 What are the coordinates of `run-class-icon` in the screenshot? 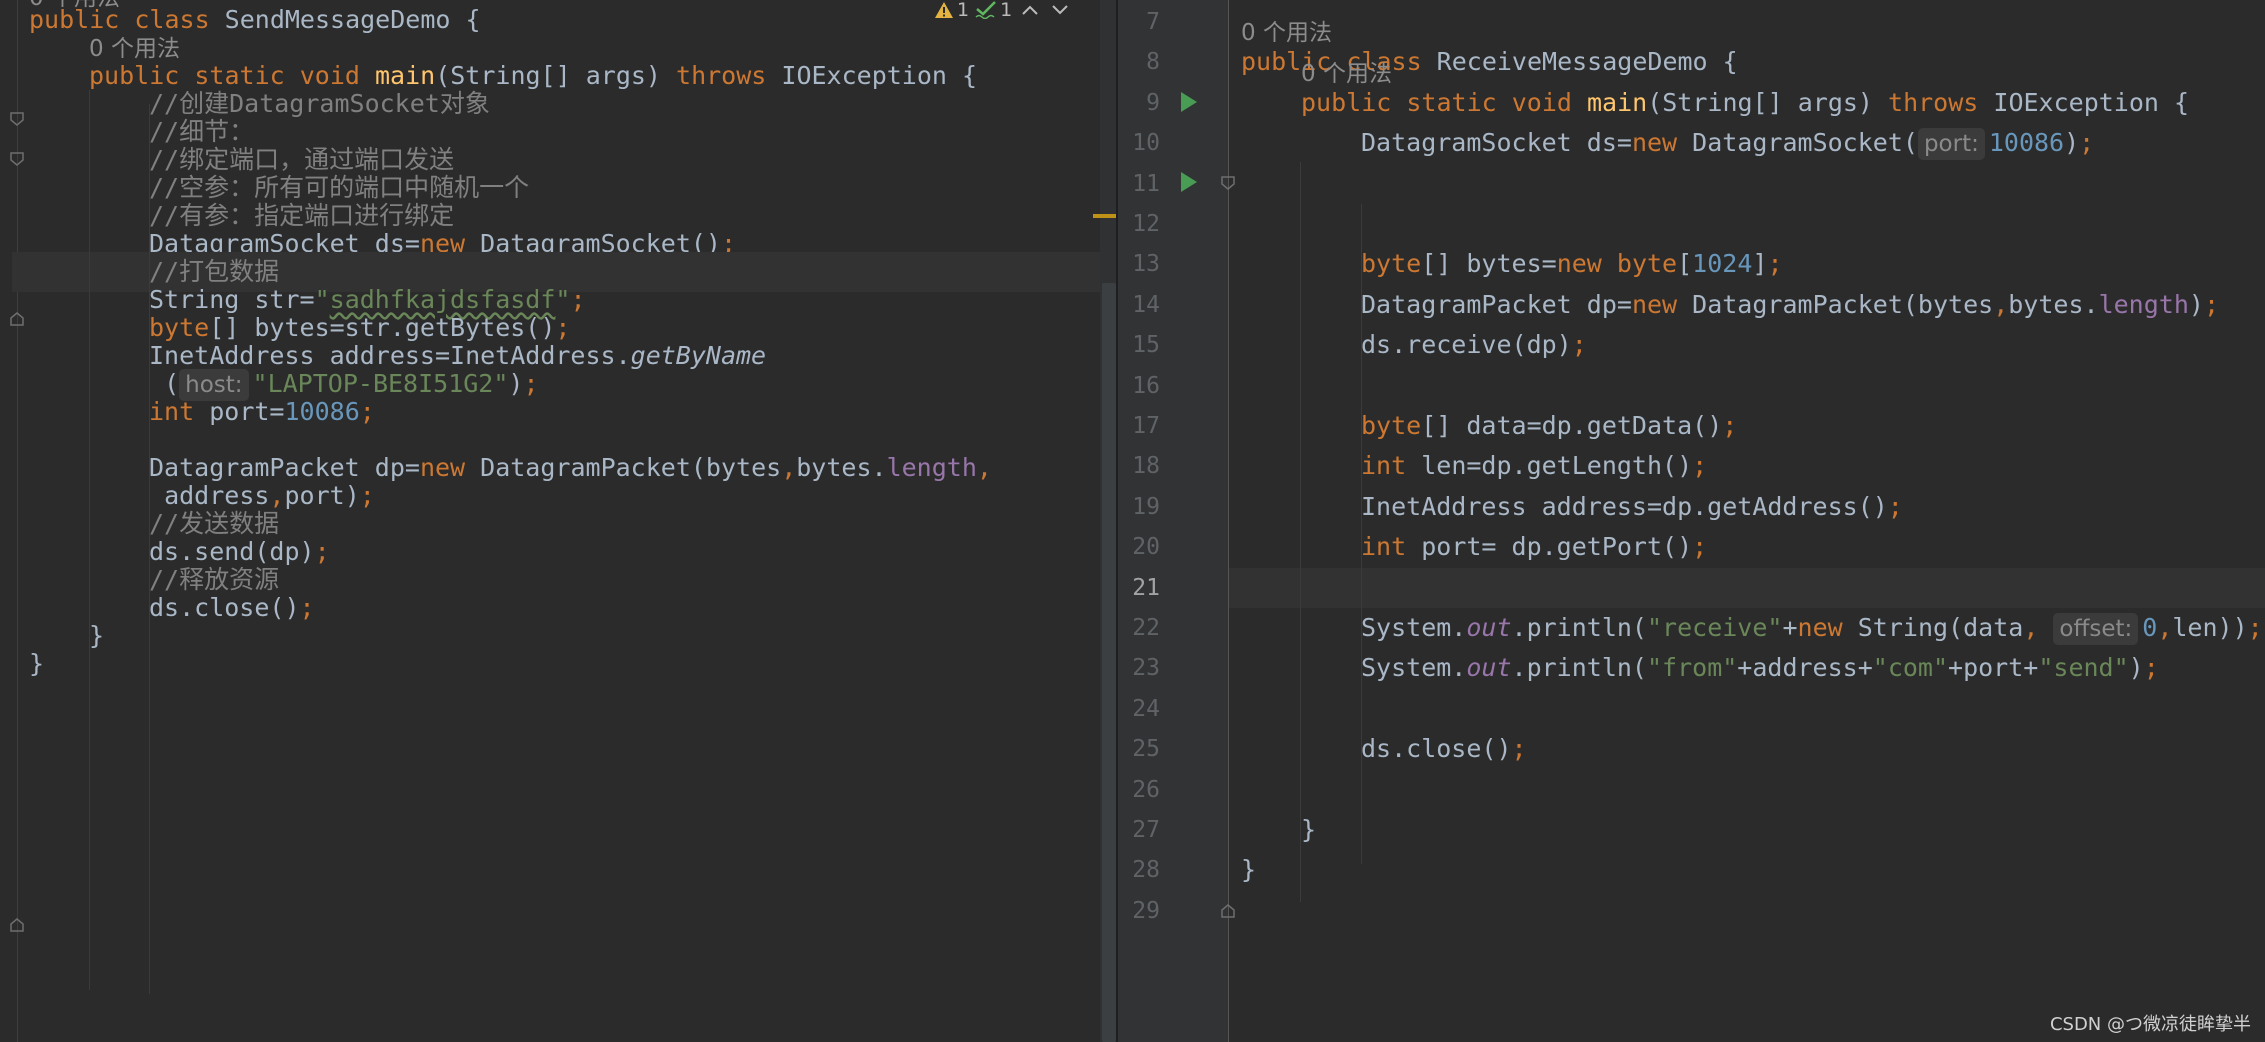 It's located at (1189, 102).